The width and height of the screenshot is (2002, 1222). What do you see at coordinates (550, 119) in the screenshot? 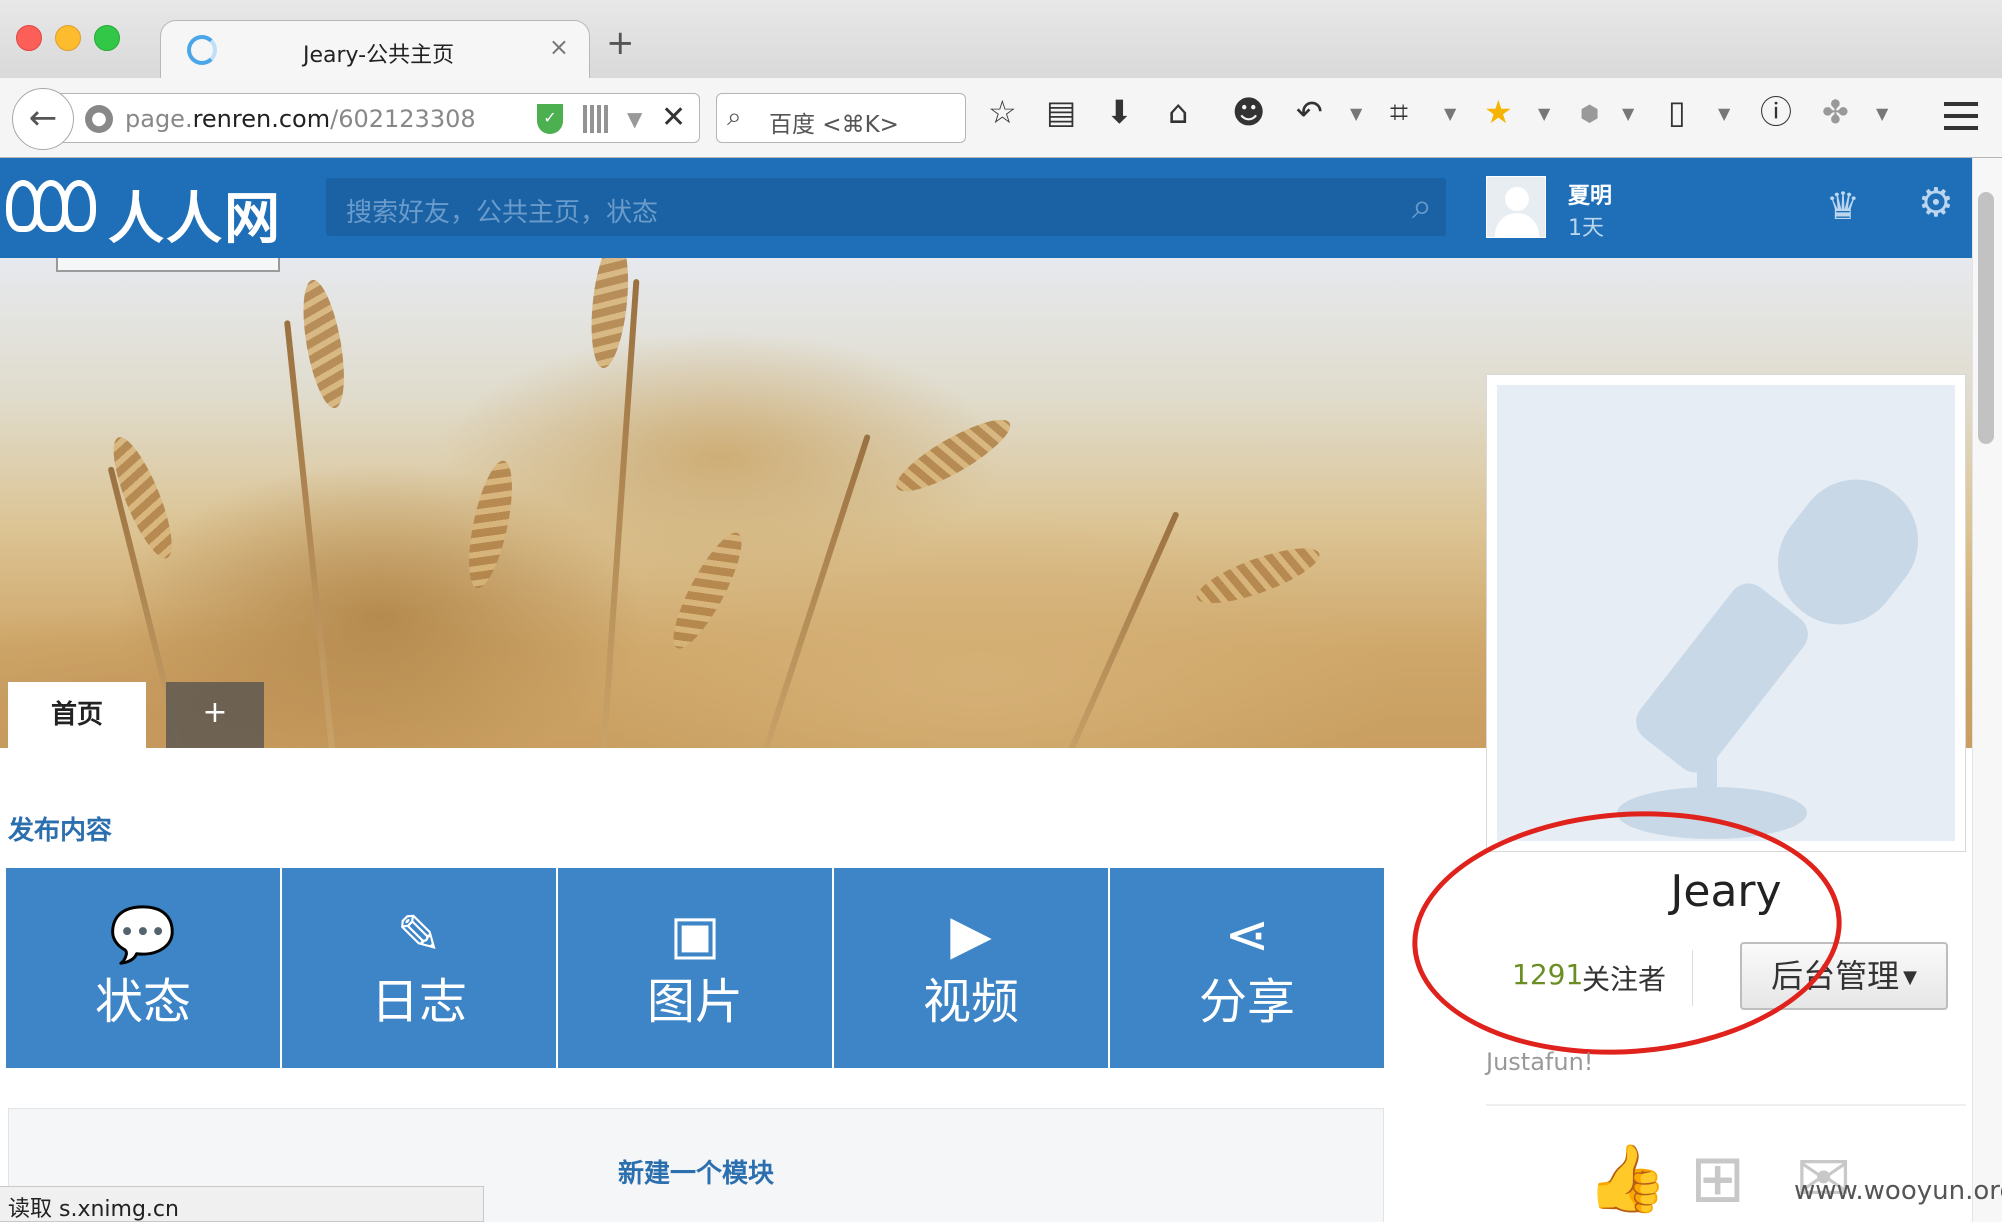
I see `shield-icon: ✓` at bounding box center [550, 119].